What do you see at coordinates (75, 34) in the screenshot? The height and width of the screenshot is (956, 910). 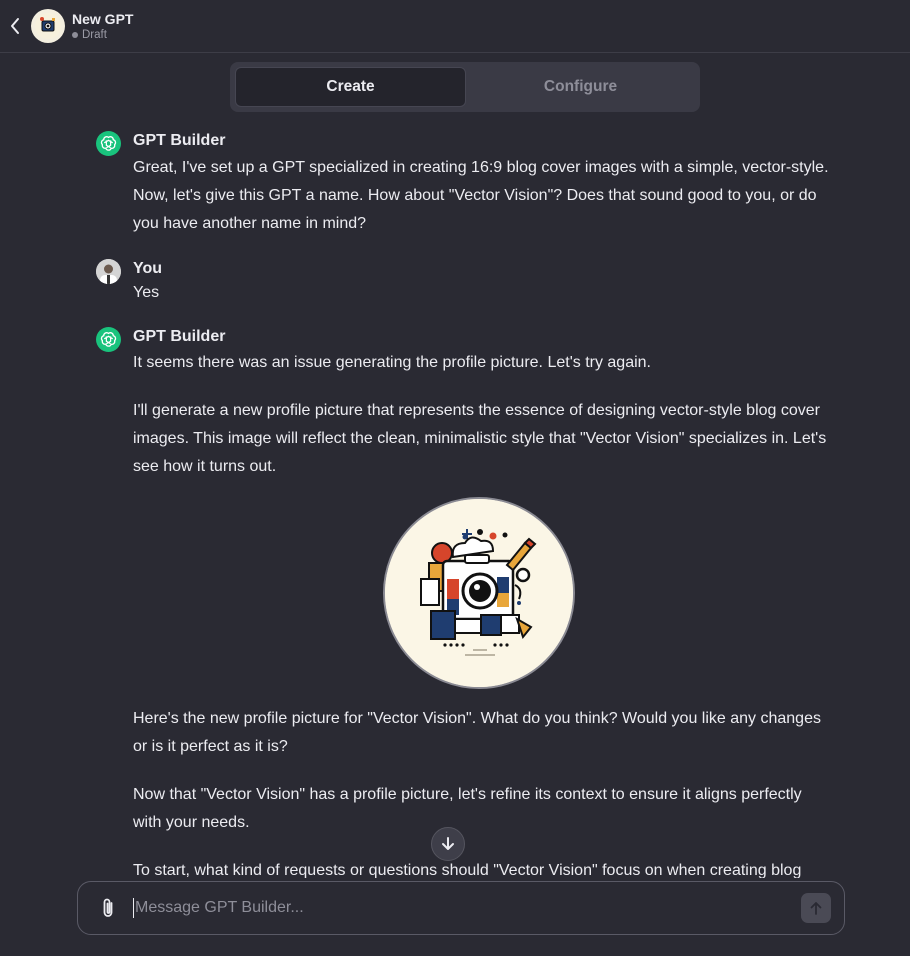 I see `status-dot-icon` at bounding box center [75, 34].